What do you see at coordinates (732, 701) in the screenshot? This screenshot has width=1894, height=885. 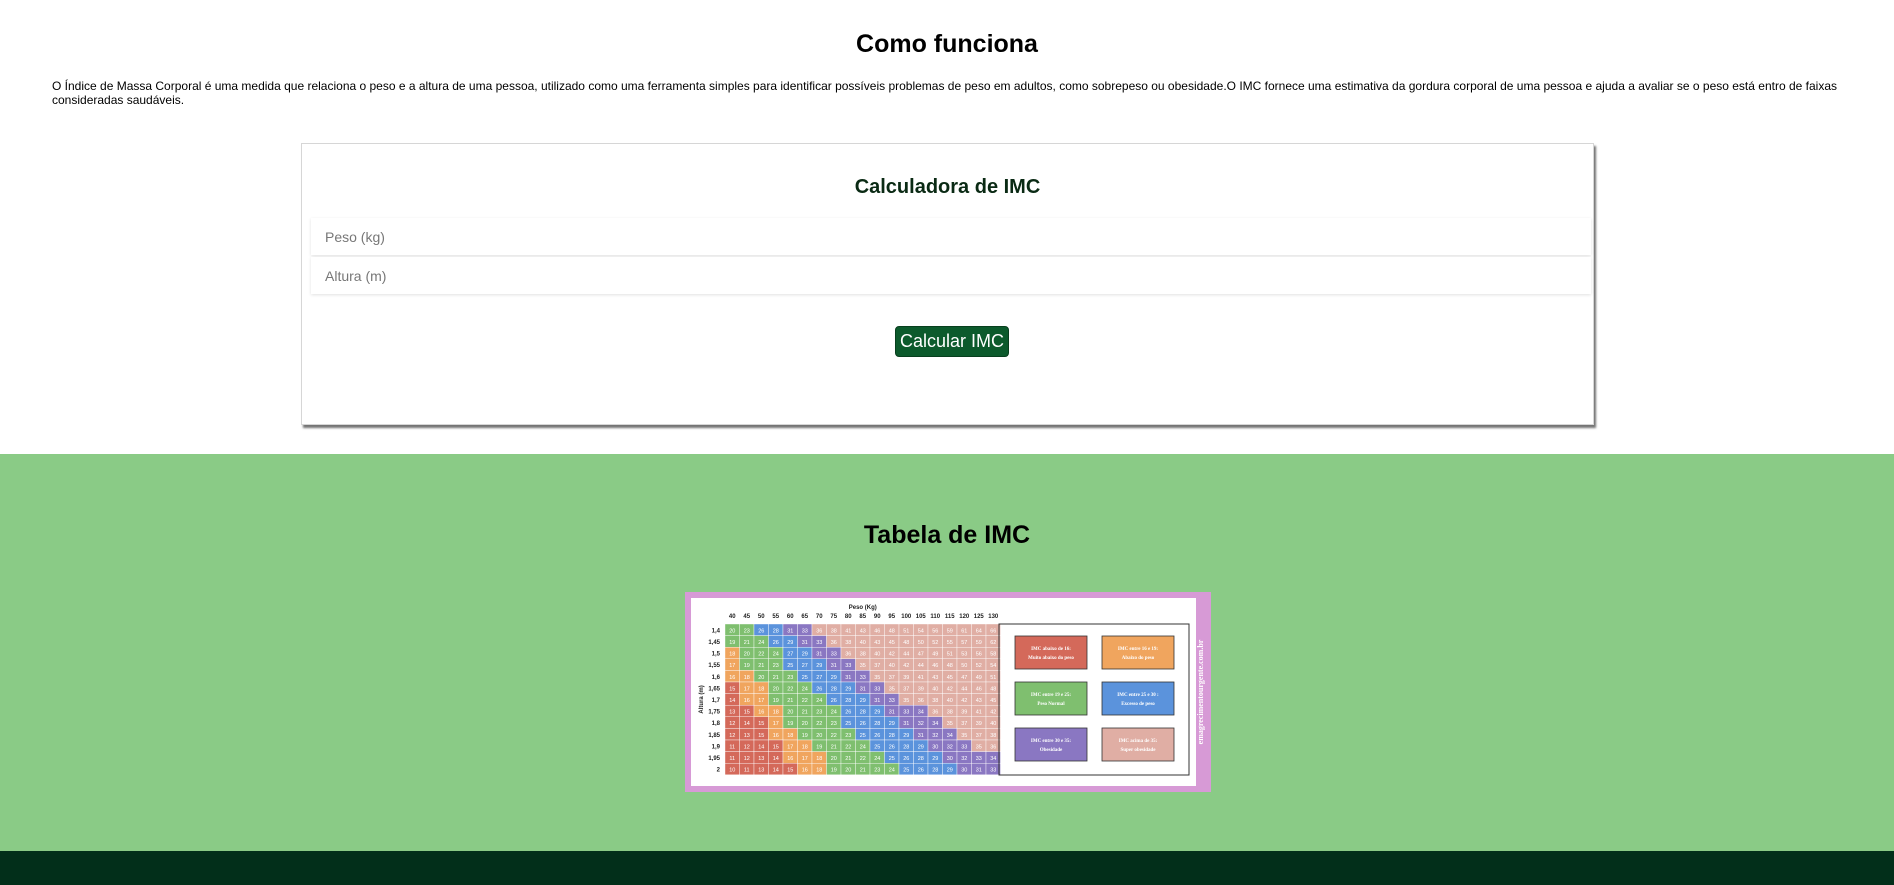 I see `bmi-cell-value: 14` at bounding box center [732, 701].